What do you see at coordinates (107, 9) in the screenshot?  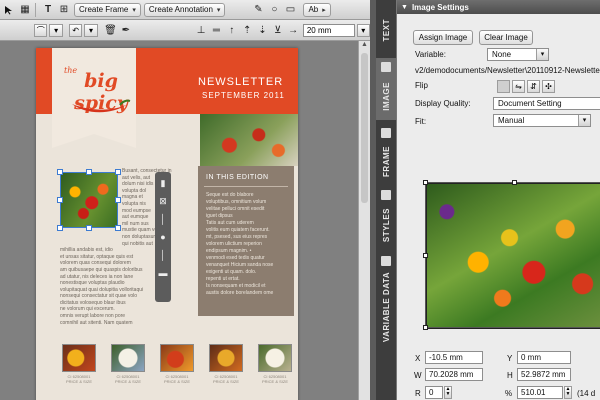 I see `create-frame-button: Create Frame ▾` at bounding box center [107, 9].